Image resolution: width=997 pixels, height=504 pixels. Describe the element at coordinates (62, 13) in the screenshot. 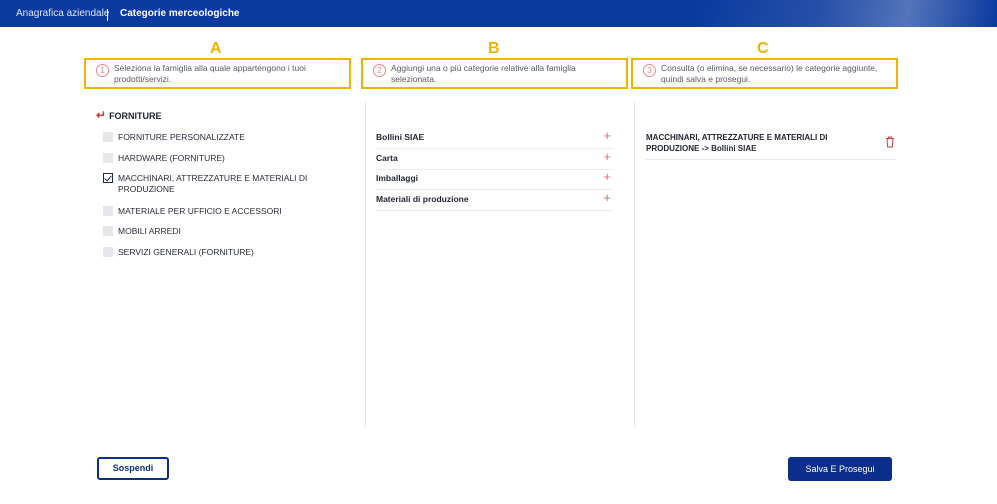

I see `tab-anagrafica-aziendale: Anagrafica aziendale` at that location.